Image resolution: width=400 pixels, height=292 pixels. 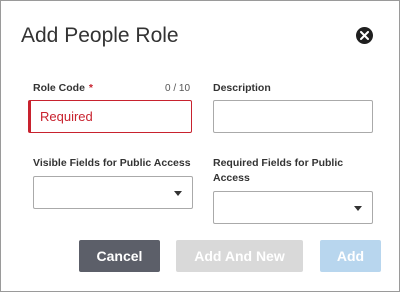 What do you see at coordinates (110, 116) in the screenshot?
I see `role-code-input` at bounding box center [110, 116].